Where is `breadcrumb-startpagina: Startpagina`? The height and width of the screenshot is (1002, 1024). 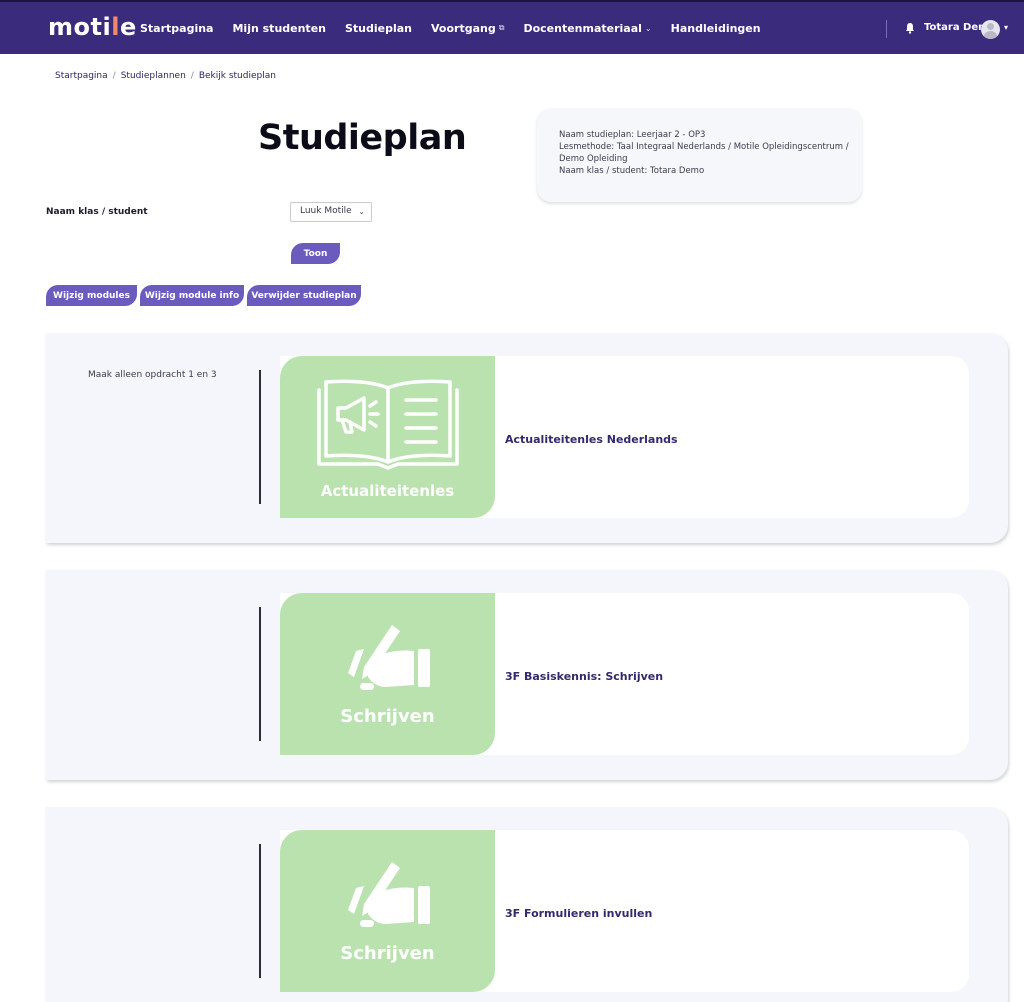
breadcrumb-startpagina: Startpagina is located at coordinates (81, 76).